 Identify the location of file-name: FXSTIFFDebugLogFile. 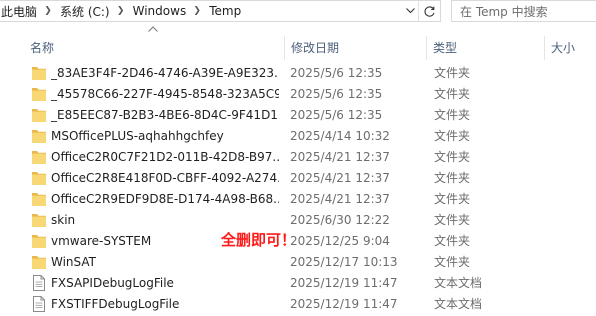
(115, 304).